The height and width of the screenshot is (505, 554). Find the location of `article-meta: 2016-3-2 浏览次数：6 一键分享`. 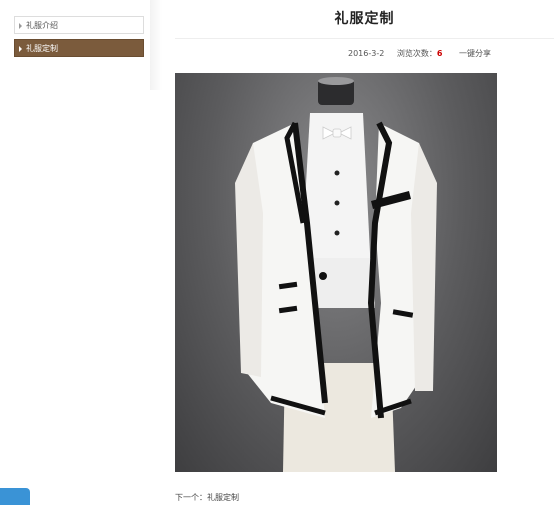

article-meta: 2016-3-2 浏览次数：6 一键分享 is located at coordinates (419, 53).